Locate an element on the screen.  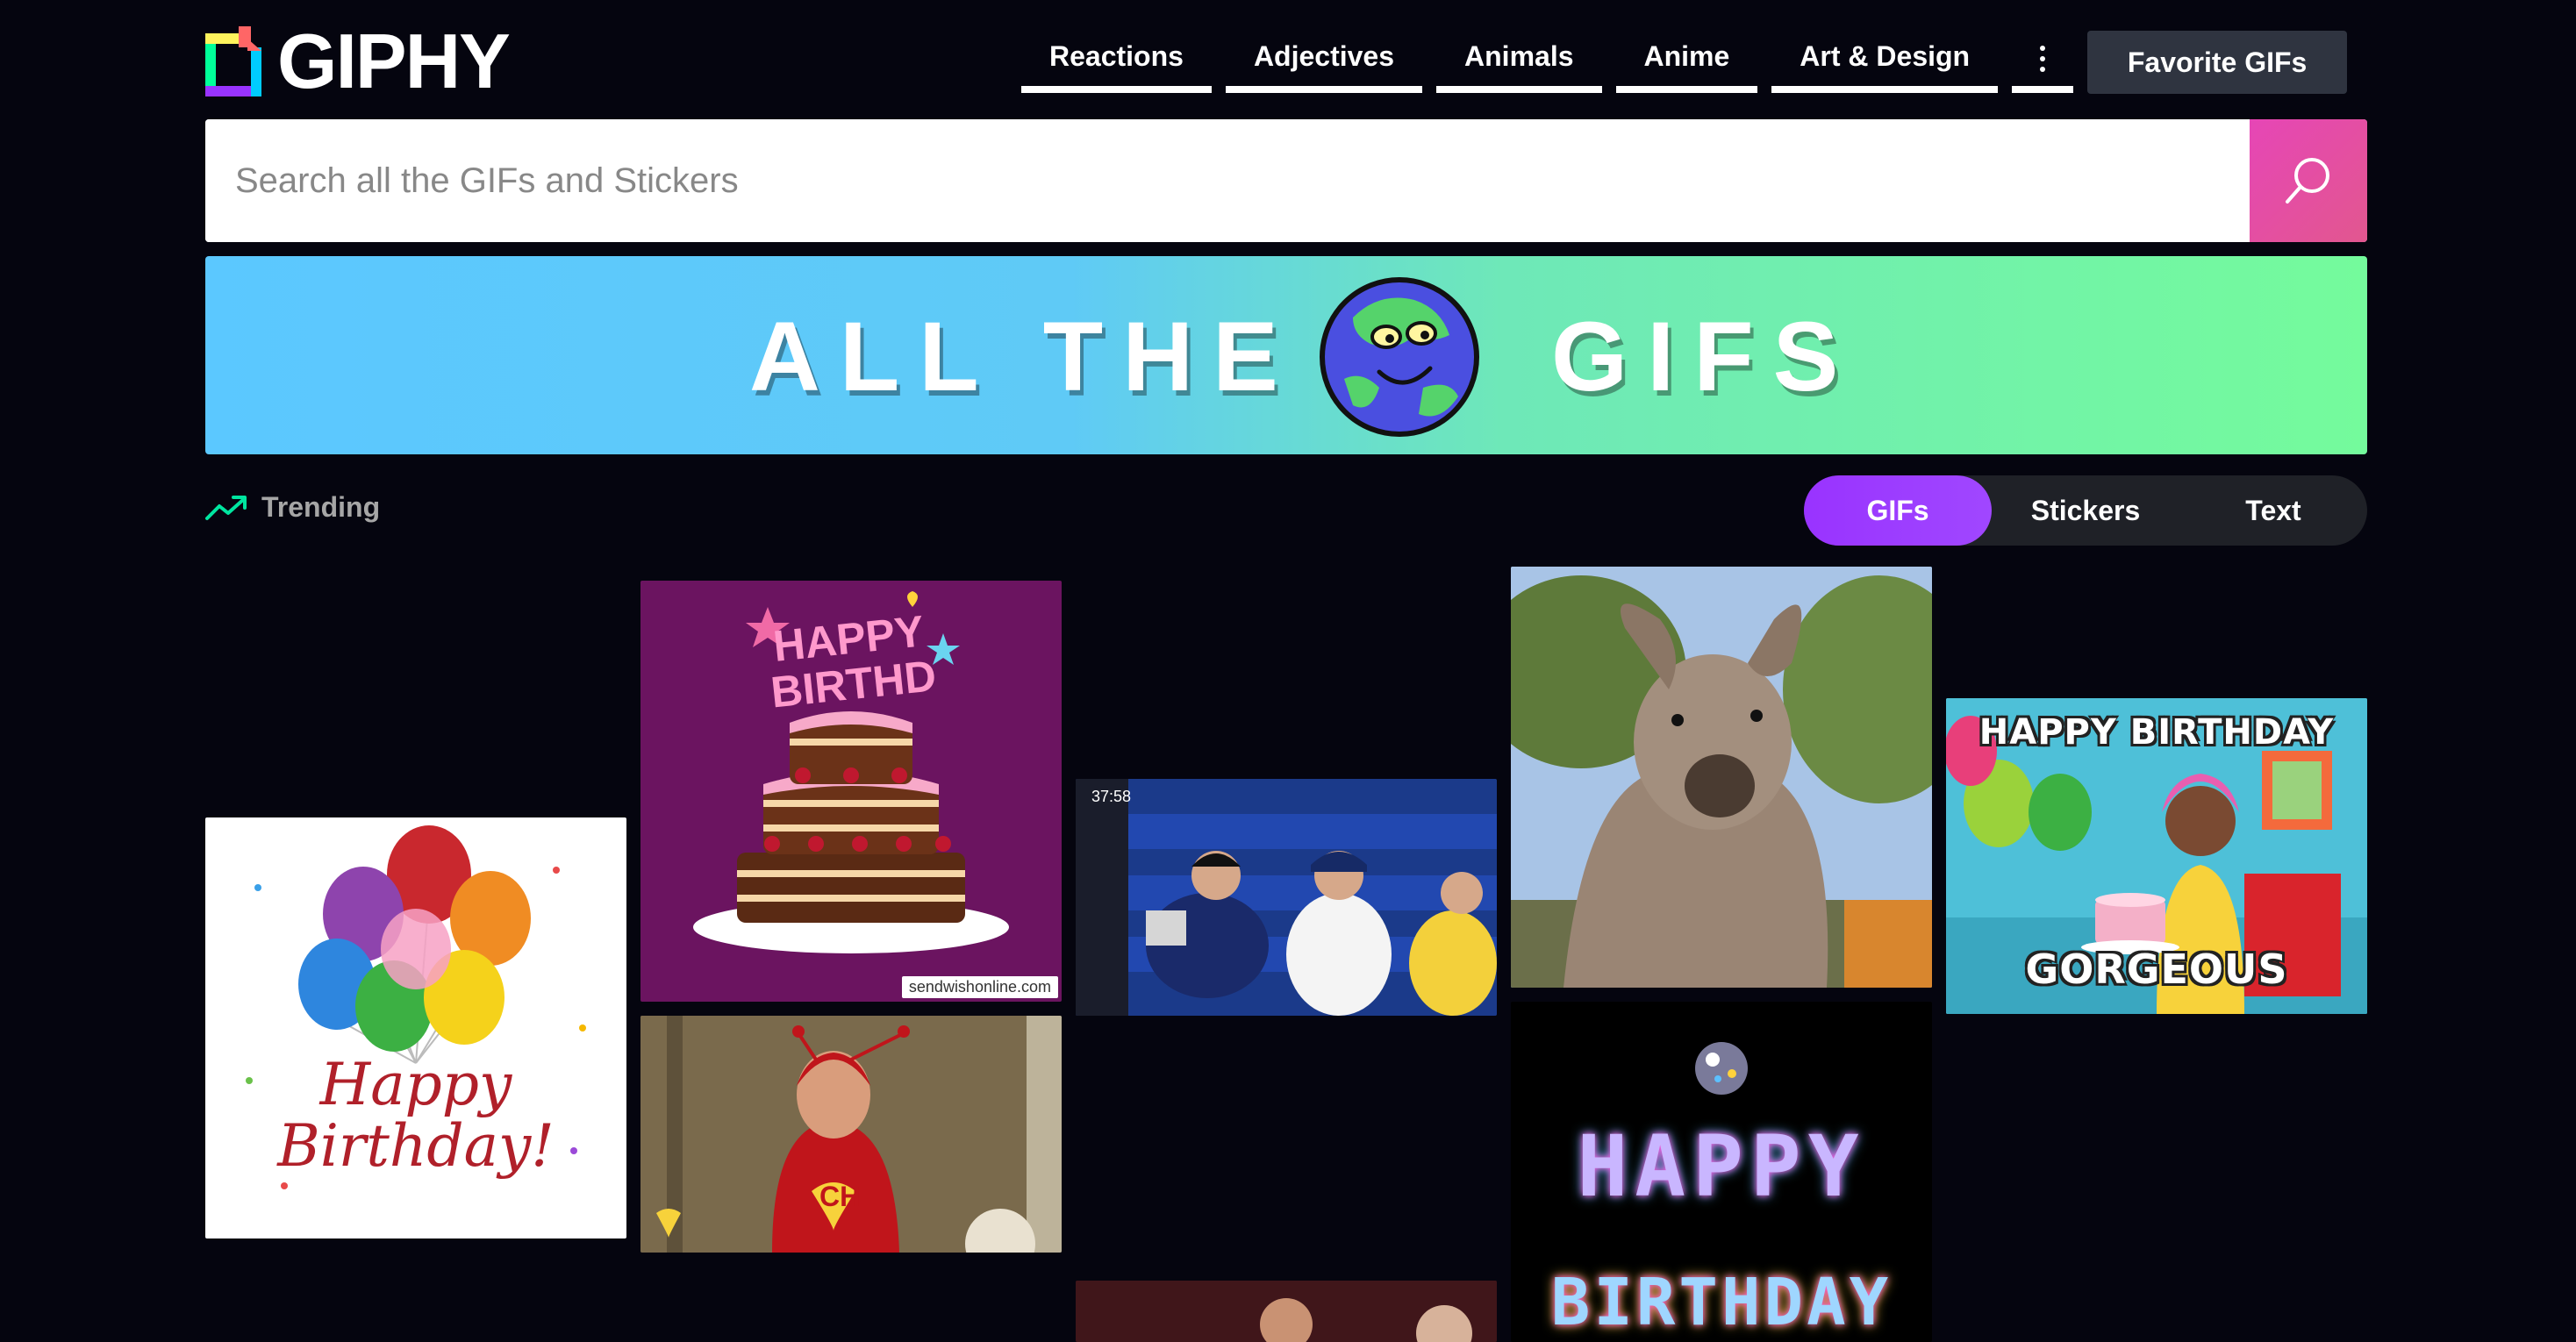
nav-anime: Anime is located at coordinates (1686, 60).